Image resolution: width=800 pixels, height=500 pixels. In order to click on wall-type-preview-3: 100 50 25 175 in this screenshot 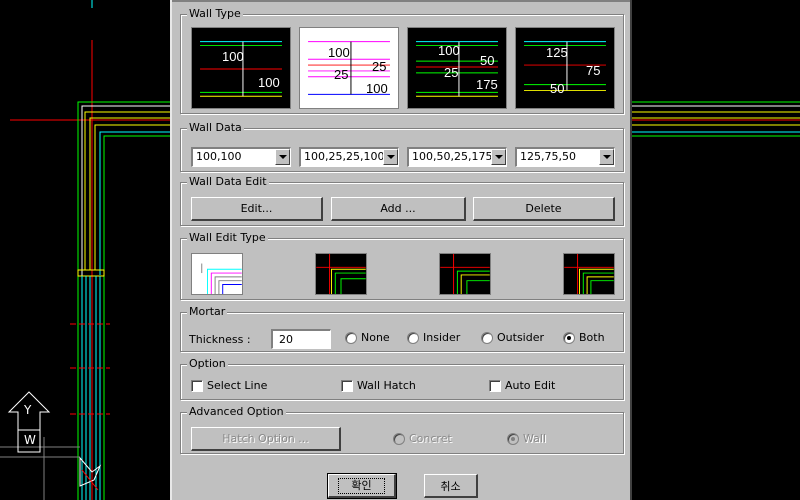, I will do `click(457, 68)`.